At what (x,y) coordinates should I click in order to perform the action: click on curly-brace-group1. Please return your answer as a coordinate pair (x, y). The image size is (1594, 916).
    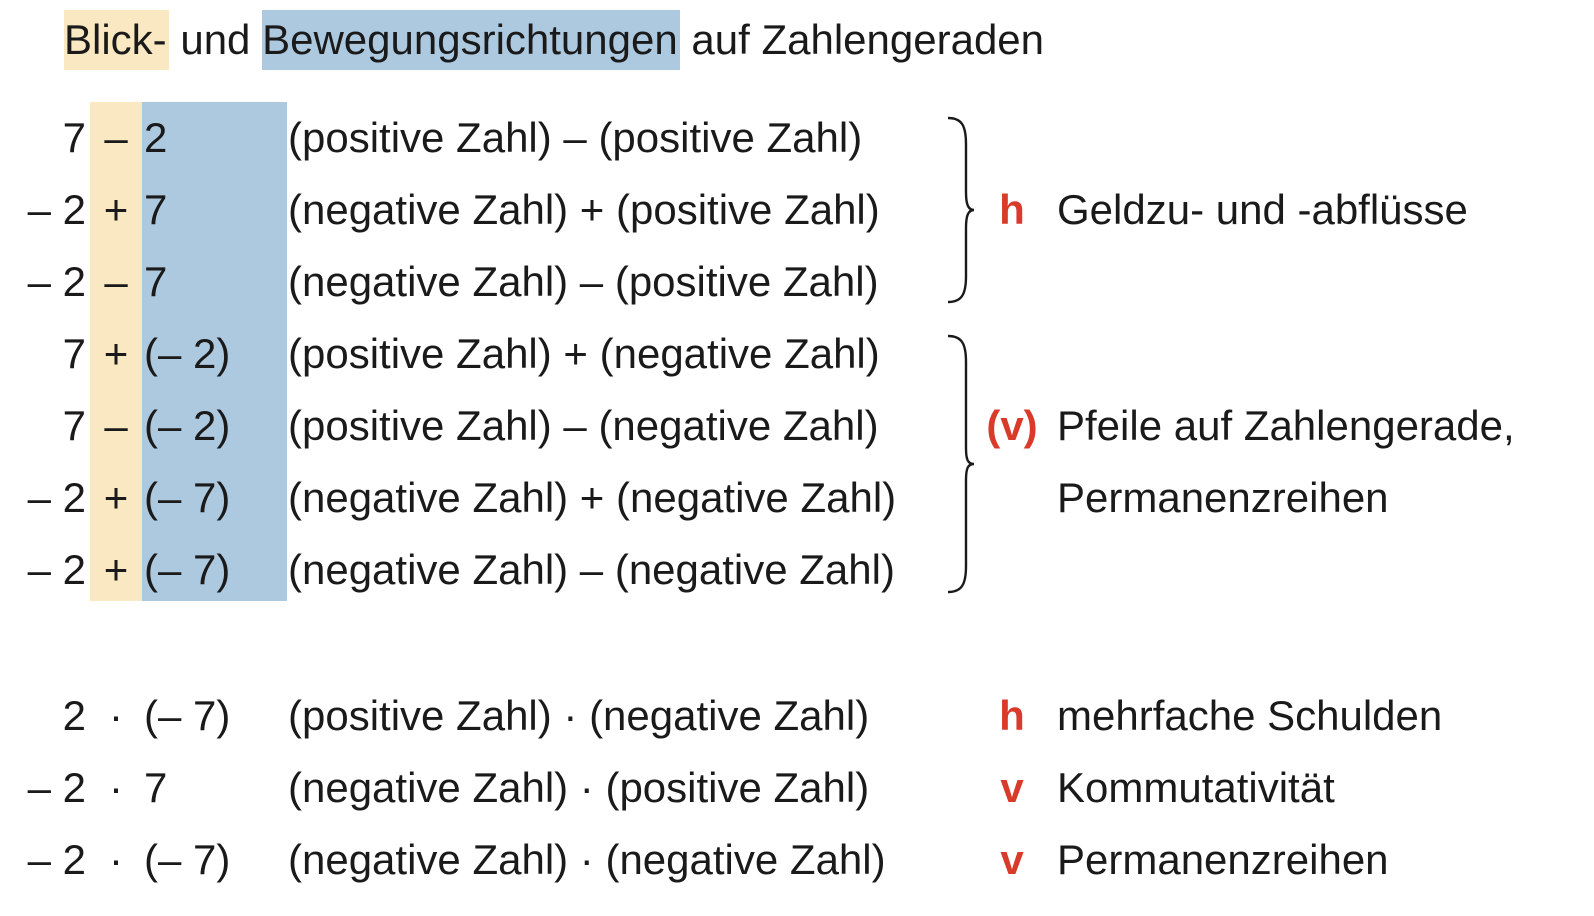
    Looking at the image, I should click on (961, 210).